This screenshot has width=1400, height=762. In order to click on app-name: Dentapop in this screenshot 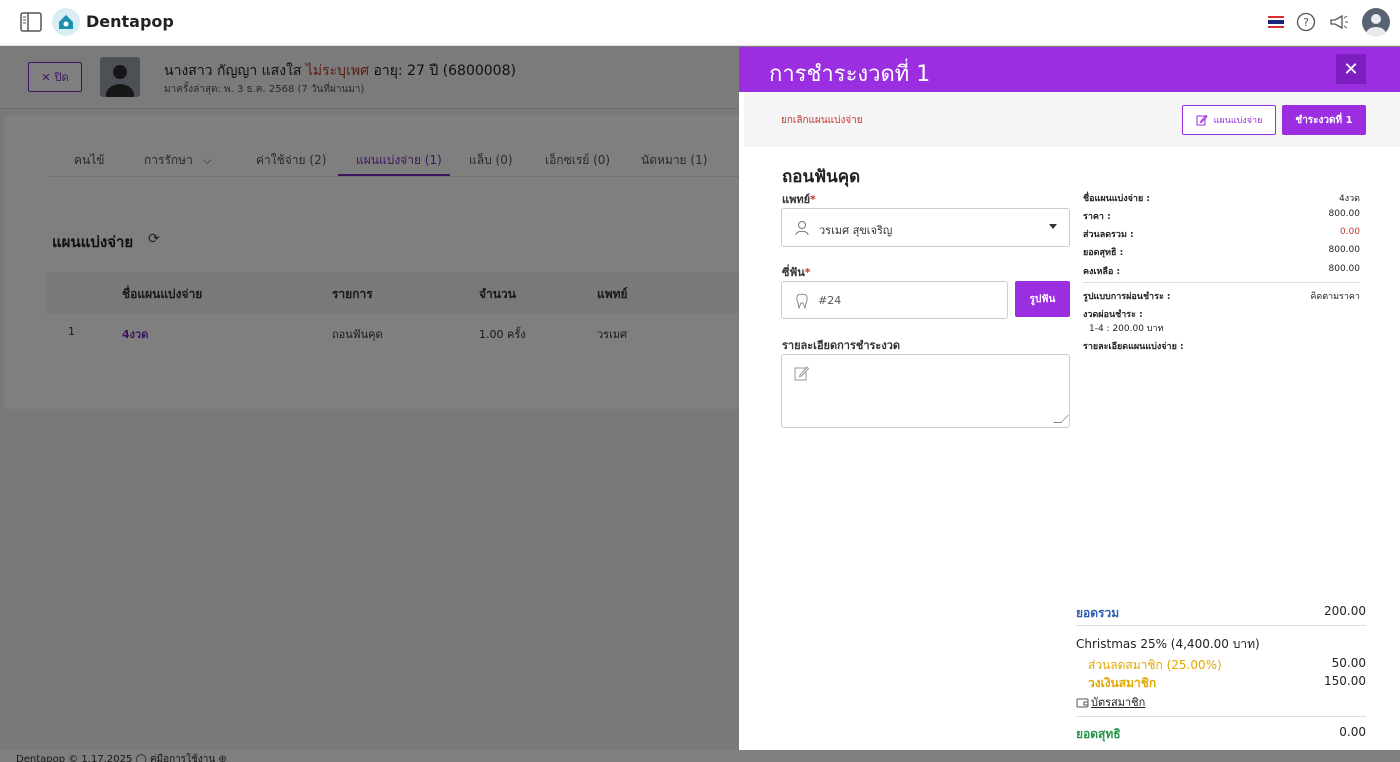, I will do `click(130, 21)`.